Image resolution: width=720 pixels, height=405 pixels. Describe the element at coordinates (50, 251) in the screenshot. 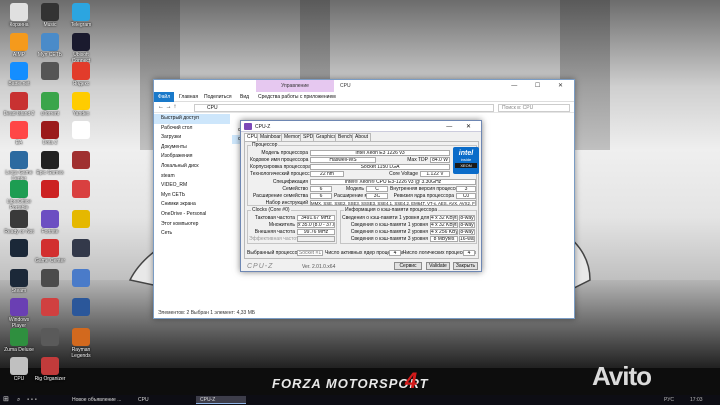

I see `desktop-icon: Game Center` at that location.